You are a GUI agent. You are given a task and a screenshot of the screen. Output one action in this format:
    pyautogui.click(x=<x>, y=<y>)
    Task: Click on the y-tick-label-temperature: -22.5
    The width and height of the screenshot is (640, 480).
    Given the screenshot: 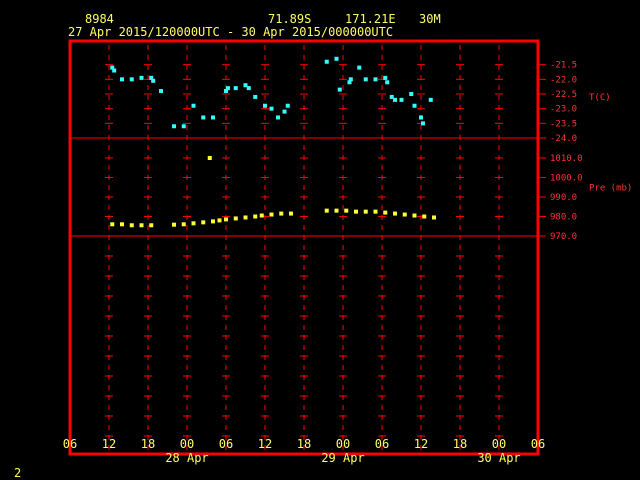 What is the action you would take?
    pyautogui.click(x=563, y=95)
    